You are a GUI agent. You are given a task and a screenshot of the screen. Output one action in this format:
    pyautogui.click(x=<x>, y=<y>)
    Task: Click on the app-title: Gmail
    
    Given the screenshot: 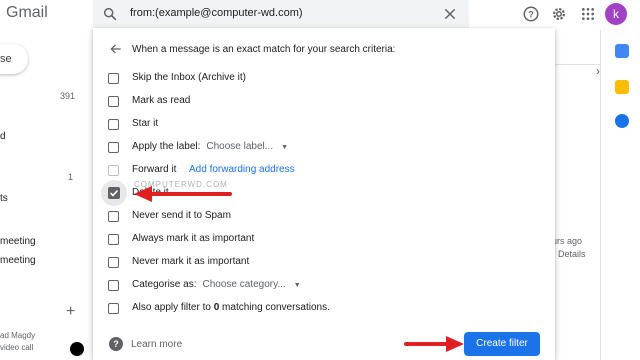 What is the action you would take?
    pyautogui.click(x=27, y=13)
    